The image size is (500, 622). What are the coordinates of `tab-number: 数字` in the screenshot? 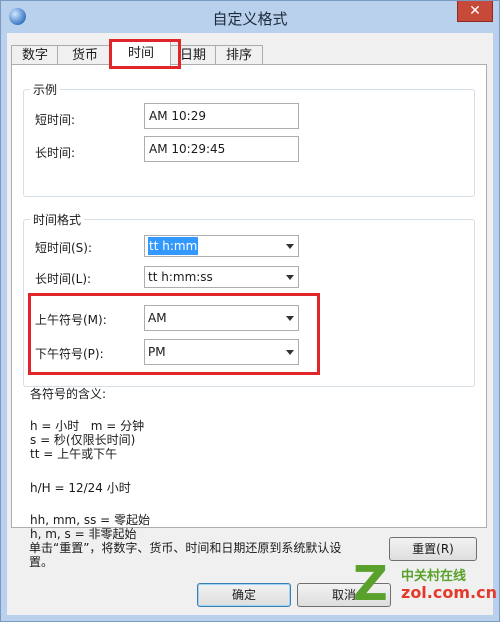 It's located at (35, 55).